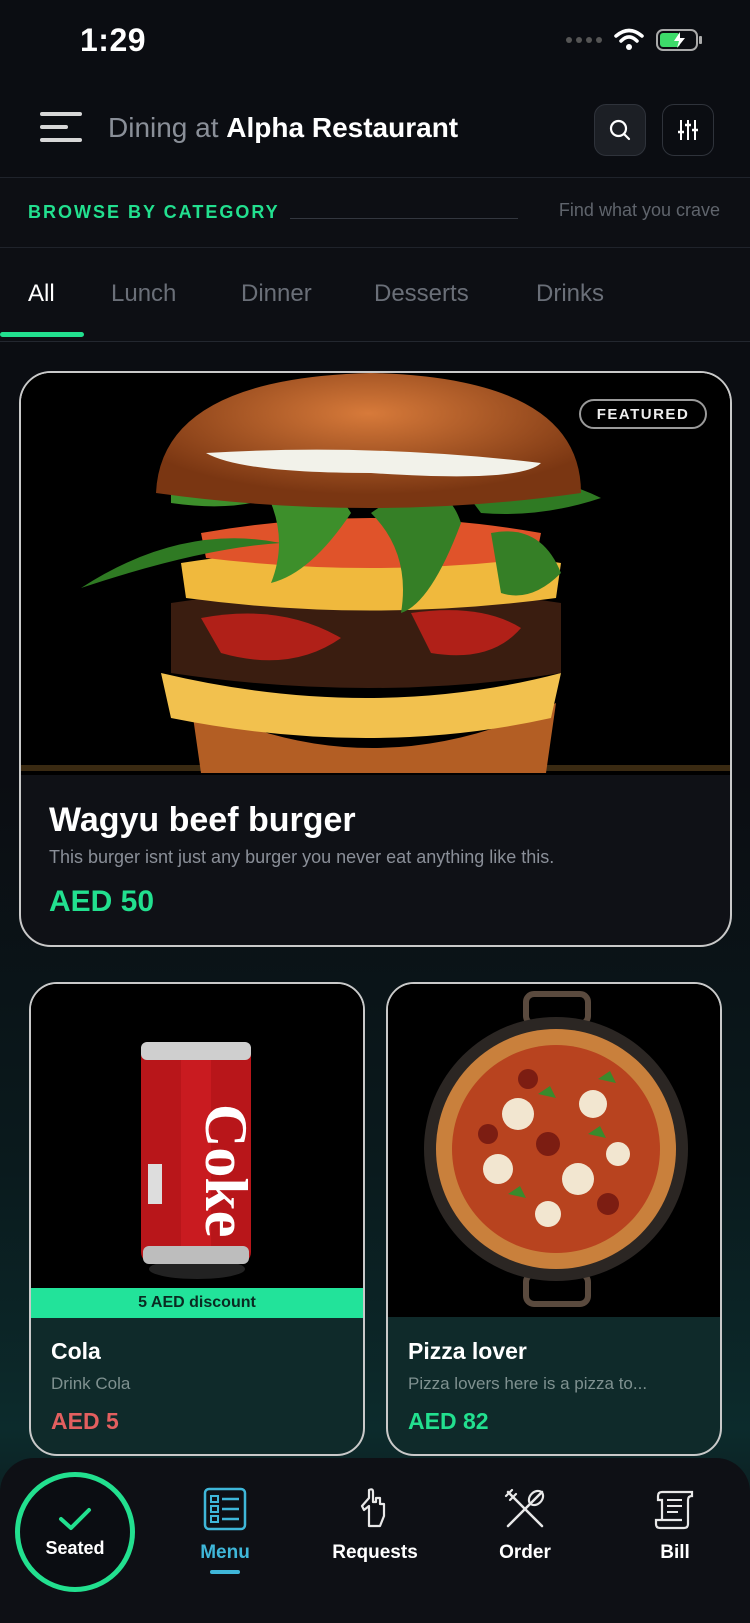 This screenshot has width=750, height=1623. I want to click on dining-title: Dining at Alpha Restaurant, so click(283, 128).